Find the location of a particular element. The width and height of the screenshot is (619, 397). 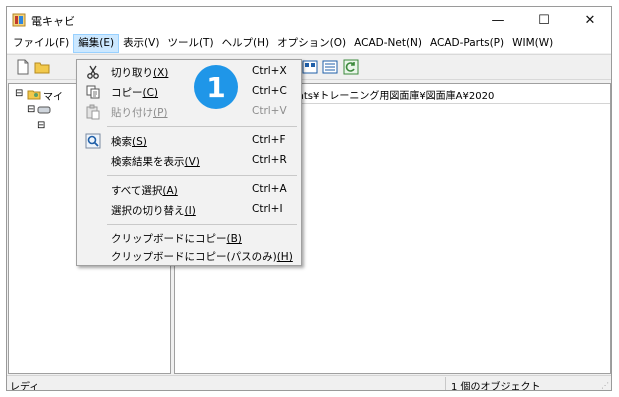

menu-file: ファイル(F) is located at coordinates (41, 43).